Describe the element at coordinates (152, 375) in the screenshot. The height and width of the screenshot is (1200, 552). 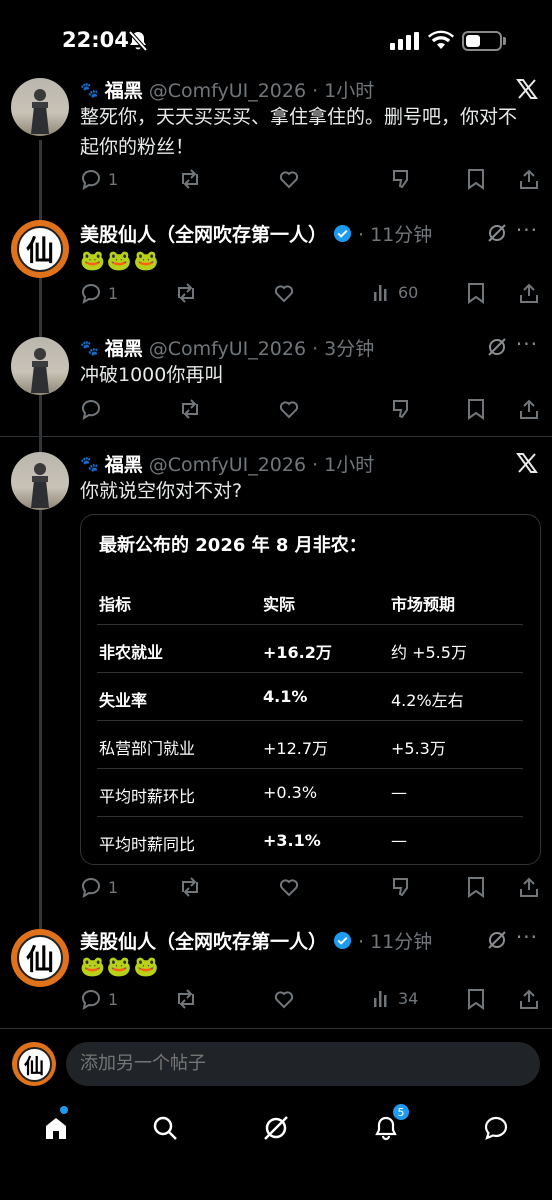
I see `post-text: 冲破1000你再叫` at that location.